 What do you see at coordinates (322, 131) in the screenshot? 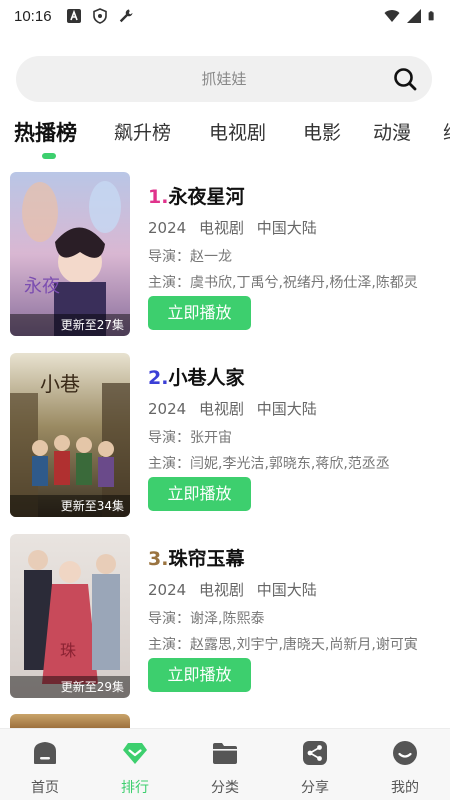
I see `tab-movie: 电影` at bounding box center [322, 131].